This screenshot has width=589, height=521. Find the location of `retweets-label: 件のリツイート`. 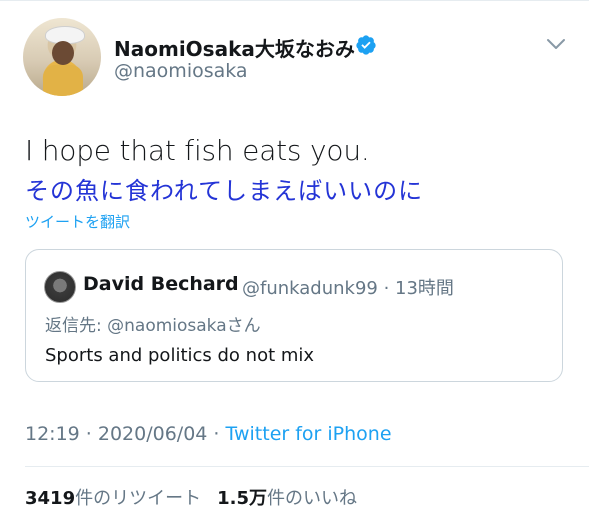

retweets-label: 件のリツイート is located at coordinates (138, 498).